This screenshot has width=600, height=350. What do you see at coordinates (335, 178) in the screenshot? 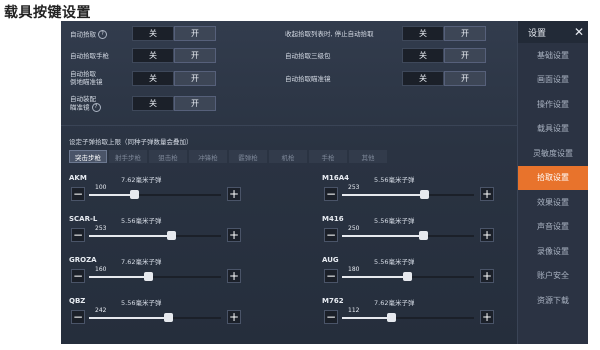
I see `weapon-name: M16A4` at bounding box center [335, 178].